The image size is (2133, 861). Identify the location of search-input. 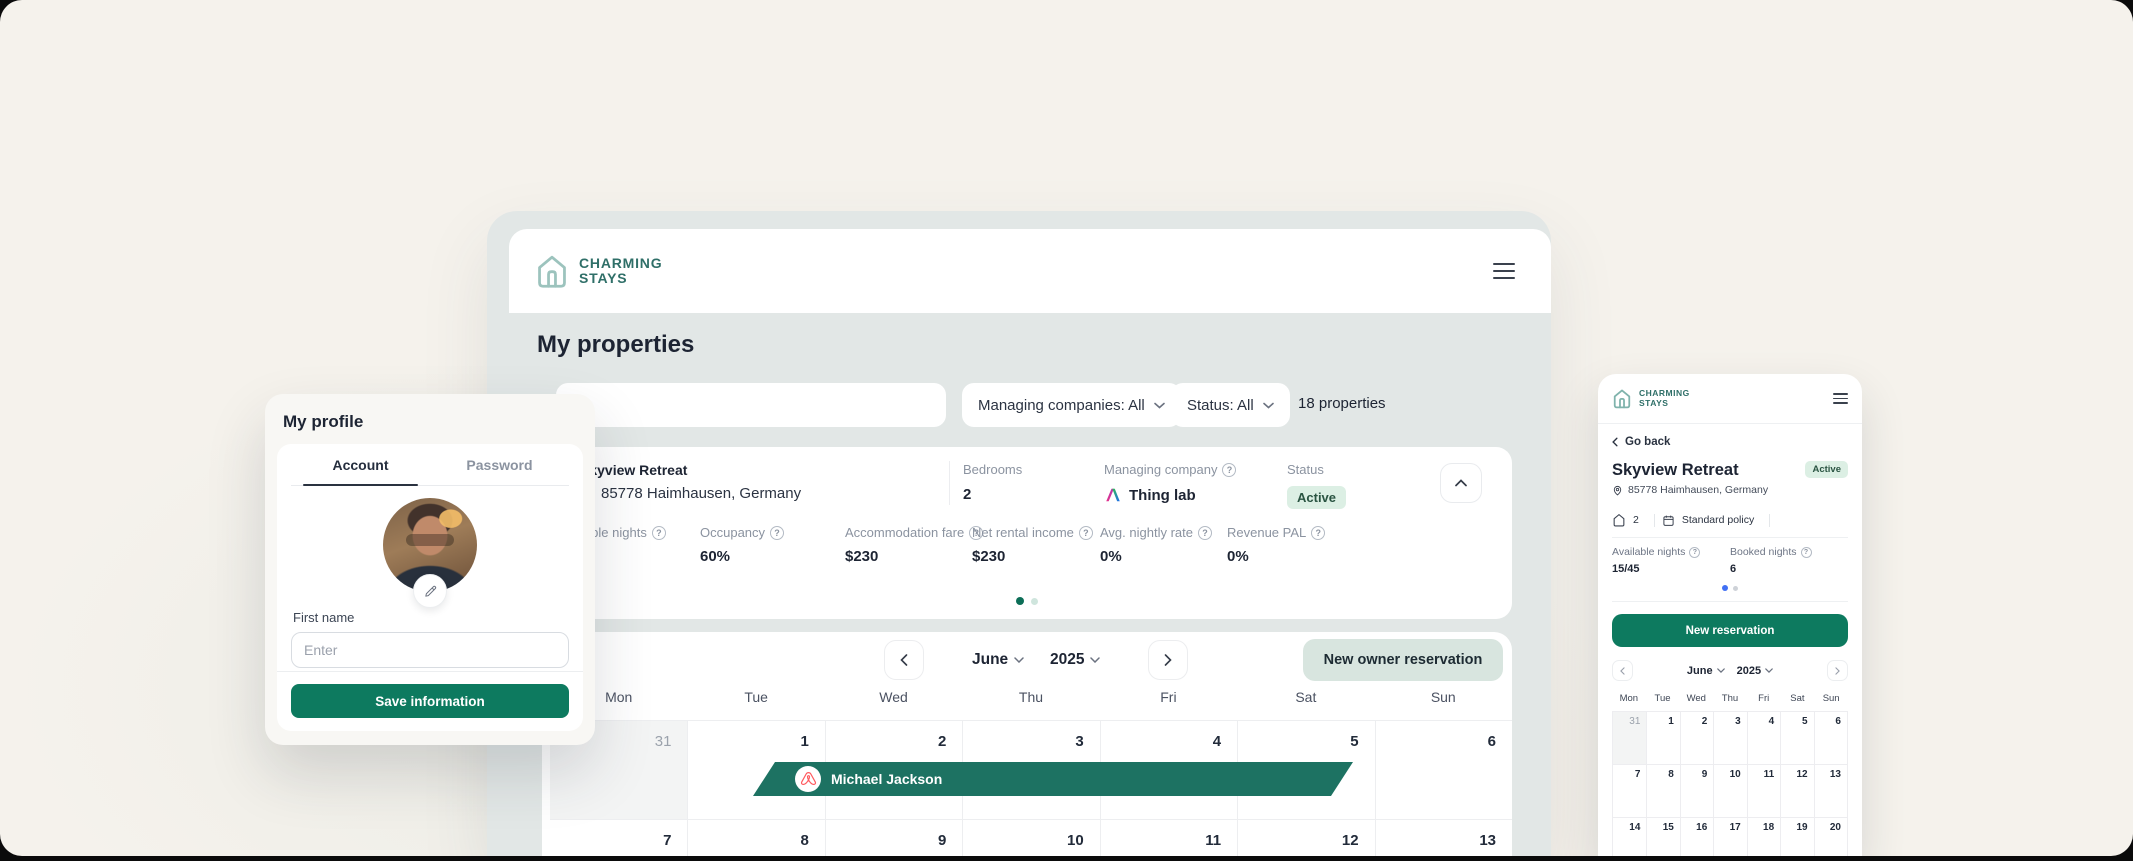
(751, 405).